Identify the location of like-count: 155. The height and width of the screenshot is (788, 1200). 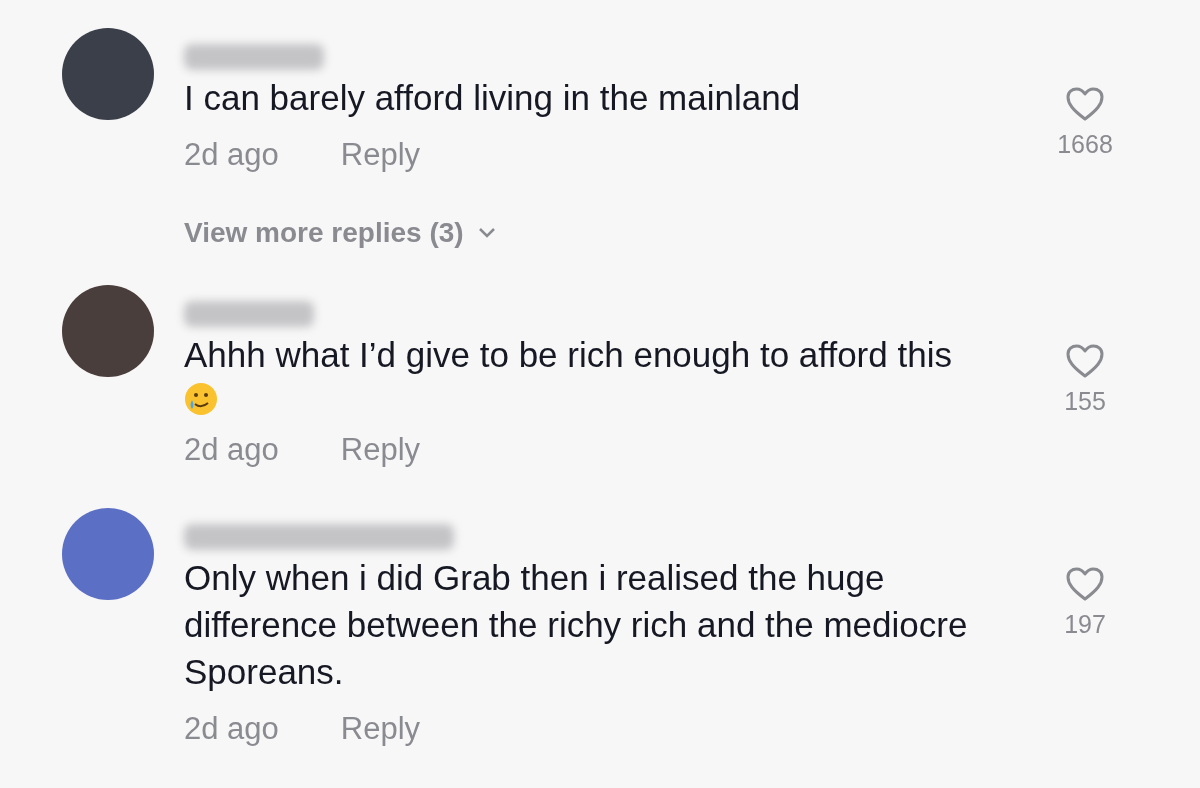
(1085, 401).